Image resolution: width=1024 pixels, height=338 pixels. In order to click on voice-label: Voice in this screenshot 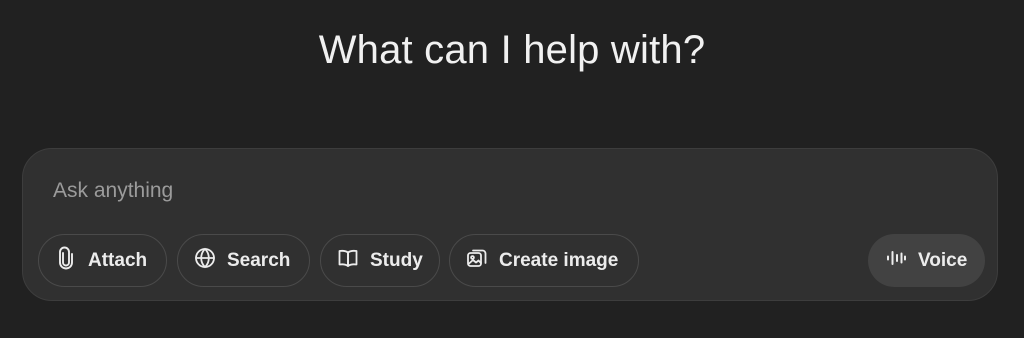, I will do `click(943, 260)`.